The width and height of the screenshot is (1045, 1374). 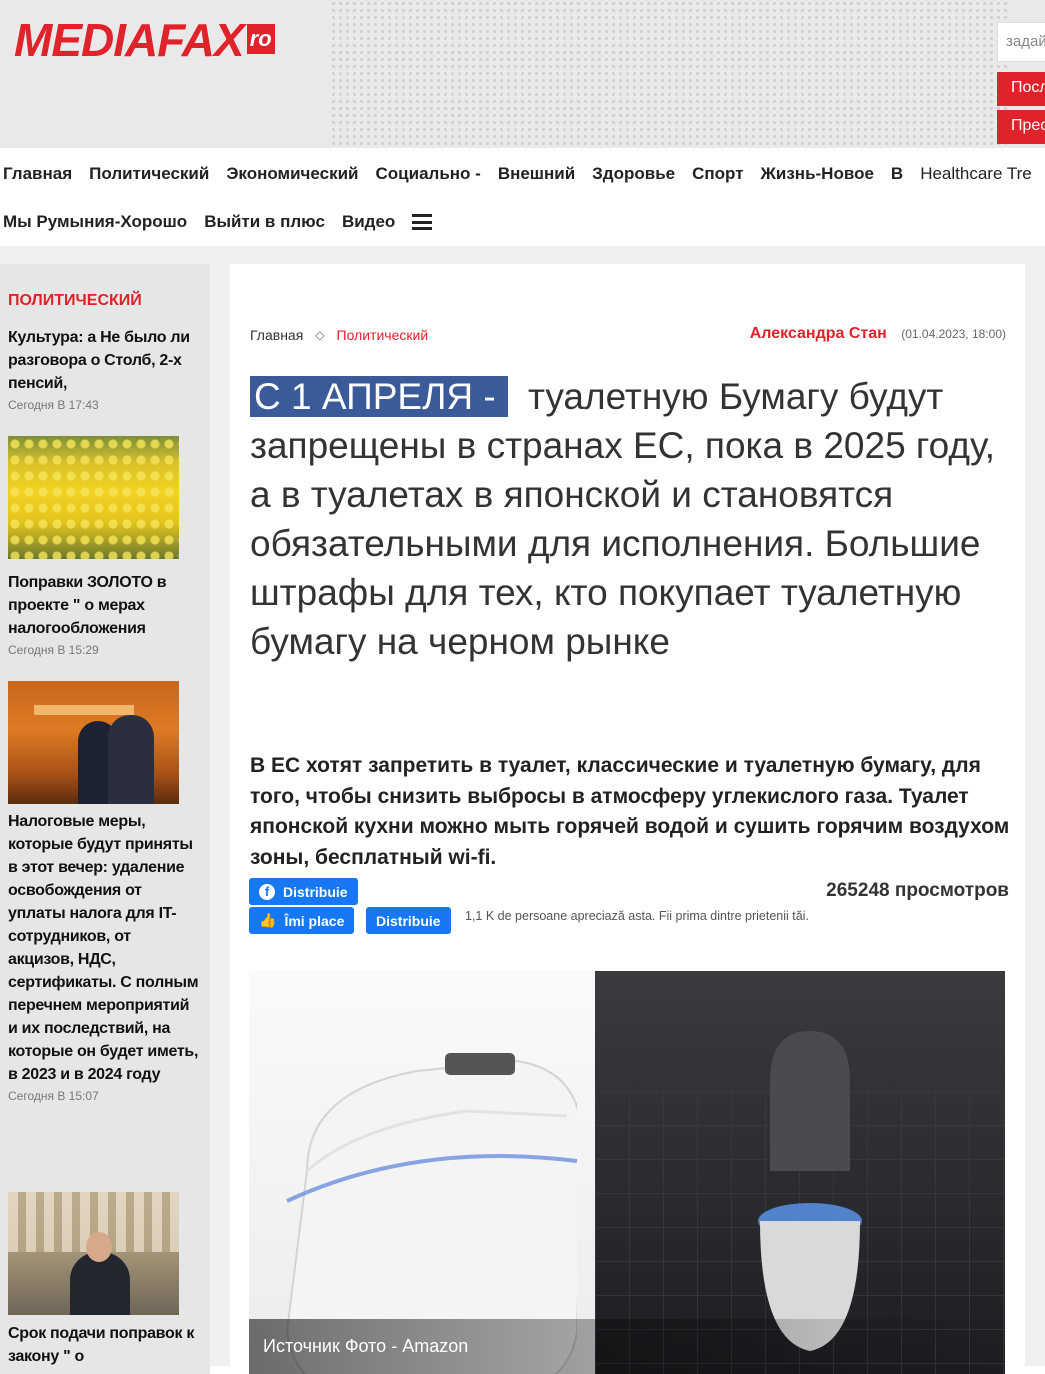 What do you see at coordinates (670, 74) in the screenshot?
I see `world-map-background` at bounding box center [670, 74].